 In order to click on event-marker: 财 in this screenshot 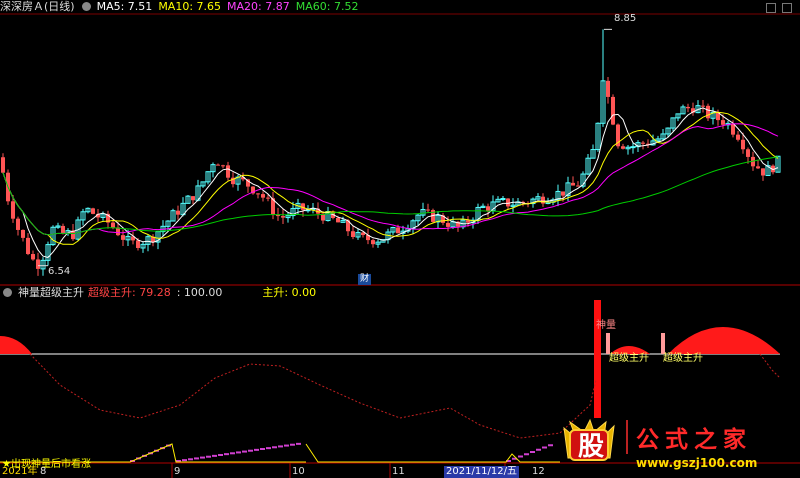, I will do `click(364, 279)`.